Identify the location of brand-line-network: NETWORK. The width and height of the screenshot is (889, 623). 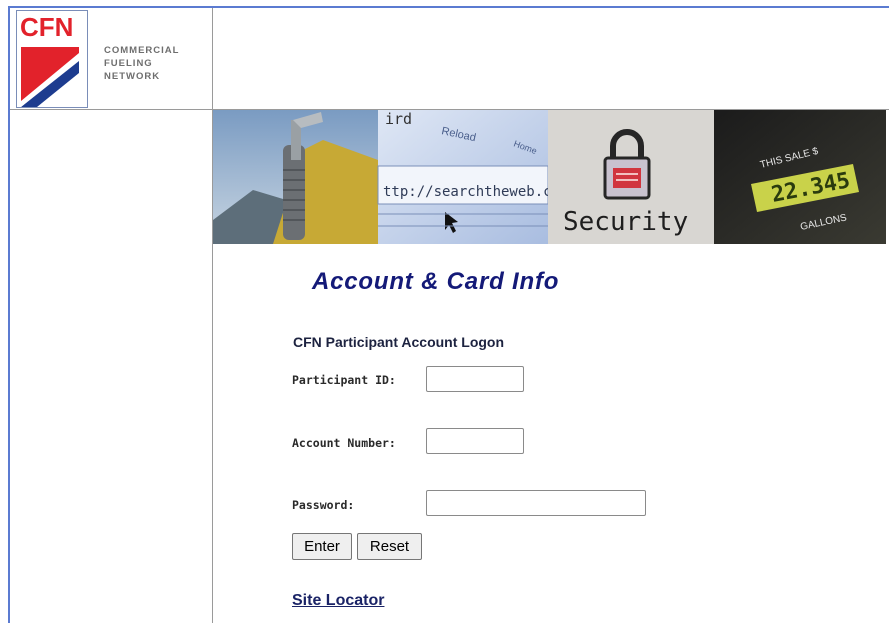
(132, 76).